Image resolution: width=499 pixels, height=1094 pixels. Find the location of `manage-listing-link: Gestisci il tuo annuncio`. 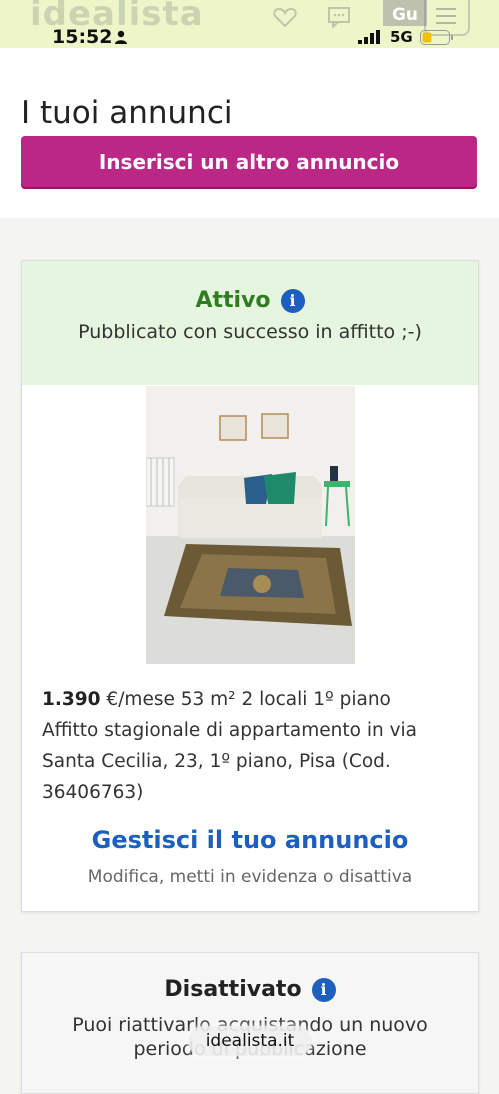

manage-listing-link: Gestisci il tuo annuncio is located at coordinates (250, 840).